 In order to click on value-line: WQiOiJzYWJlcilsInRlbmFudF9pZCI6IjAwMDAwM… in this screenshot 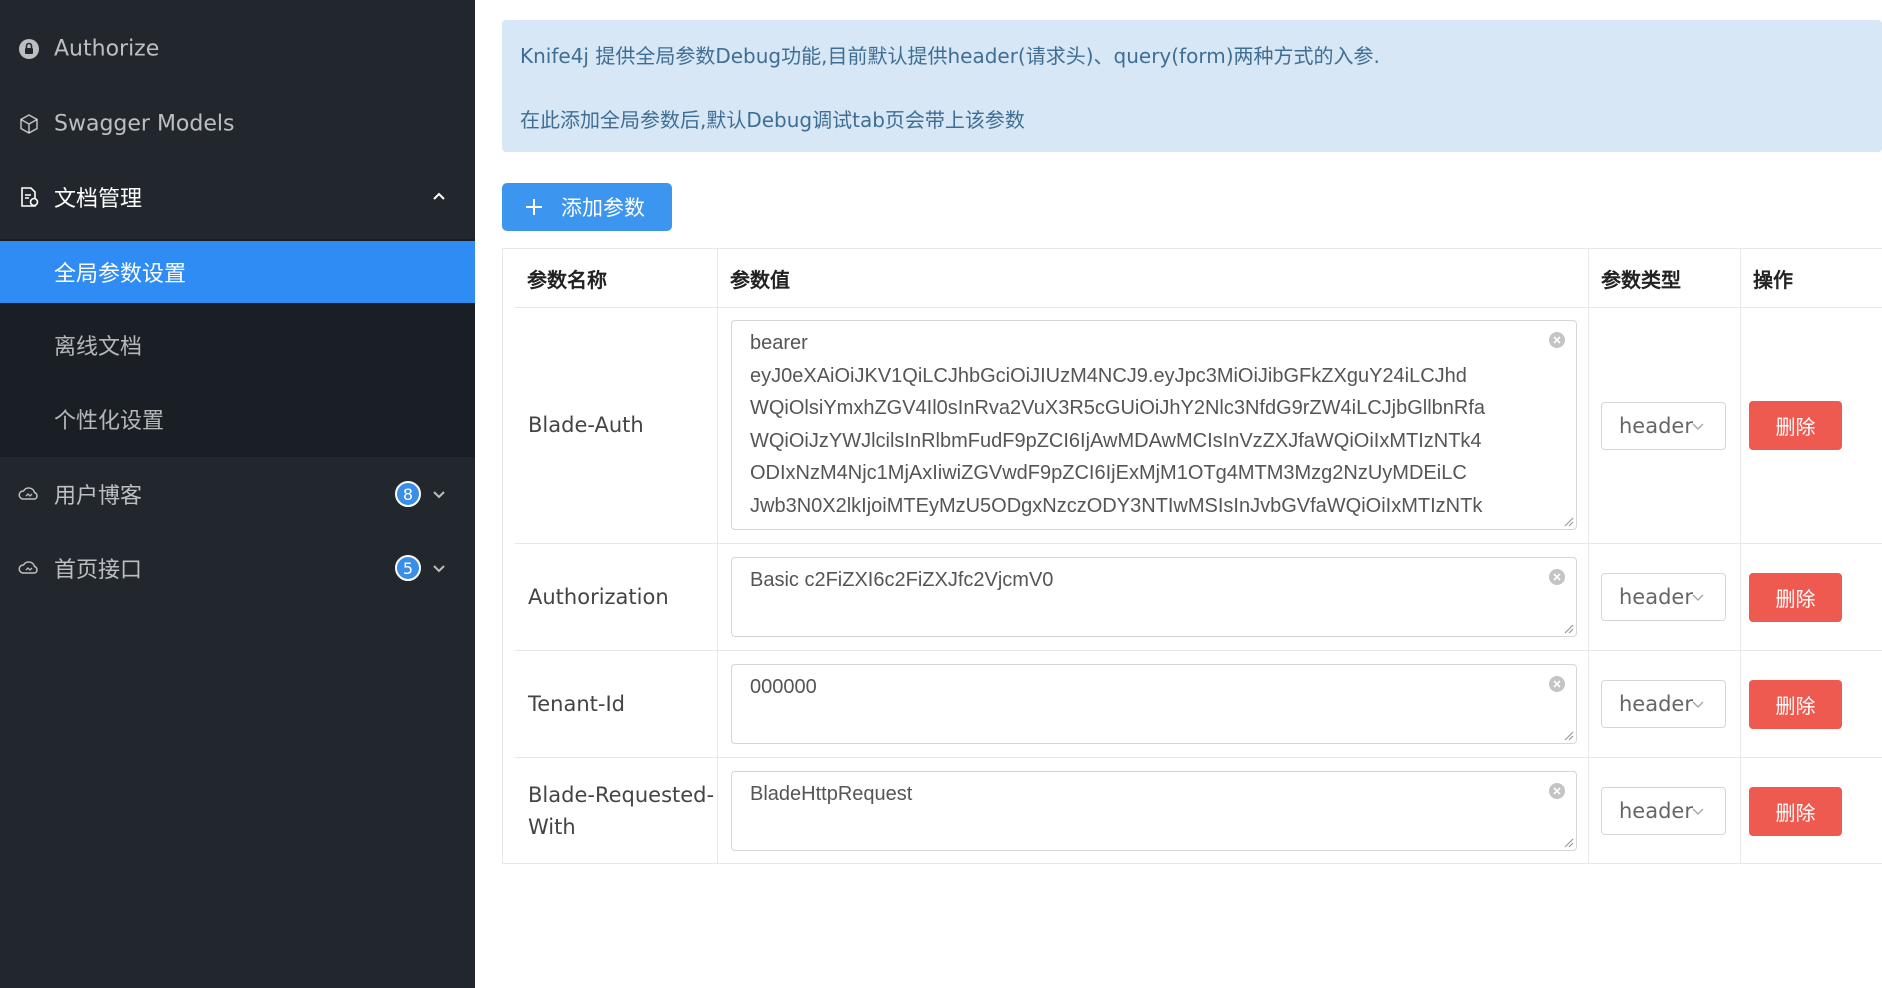, I will do `click(1116, 440)`.